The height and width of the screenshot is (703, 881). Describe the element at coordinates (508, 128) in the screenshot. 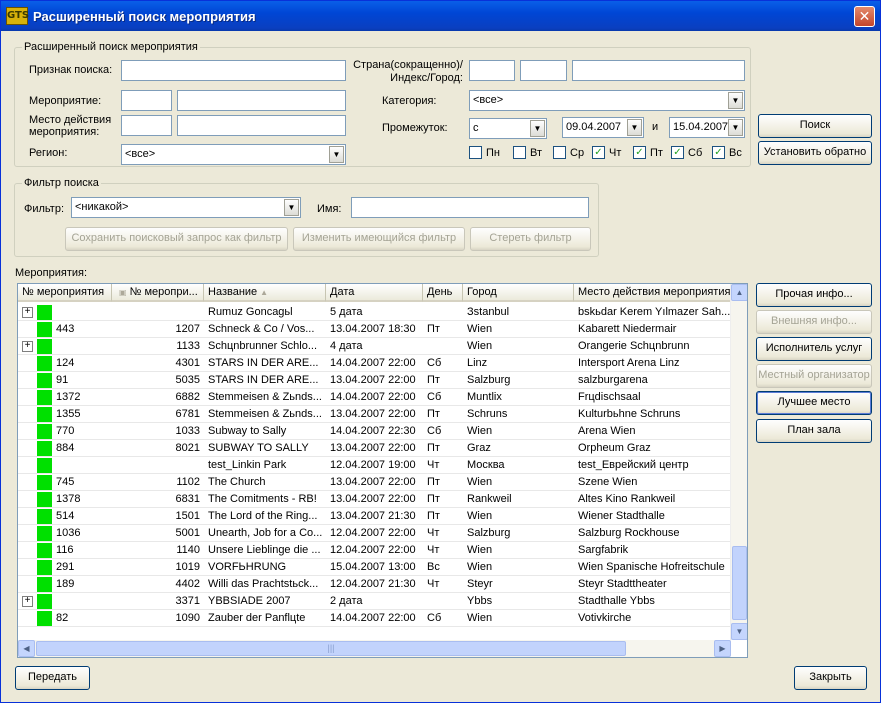

I see `period-mode-select: с ▼` at that location.